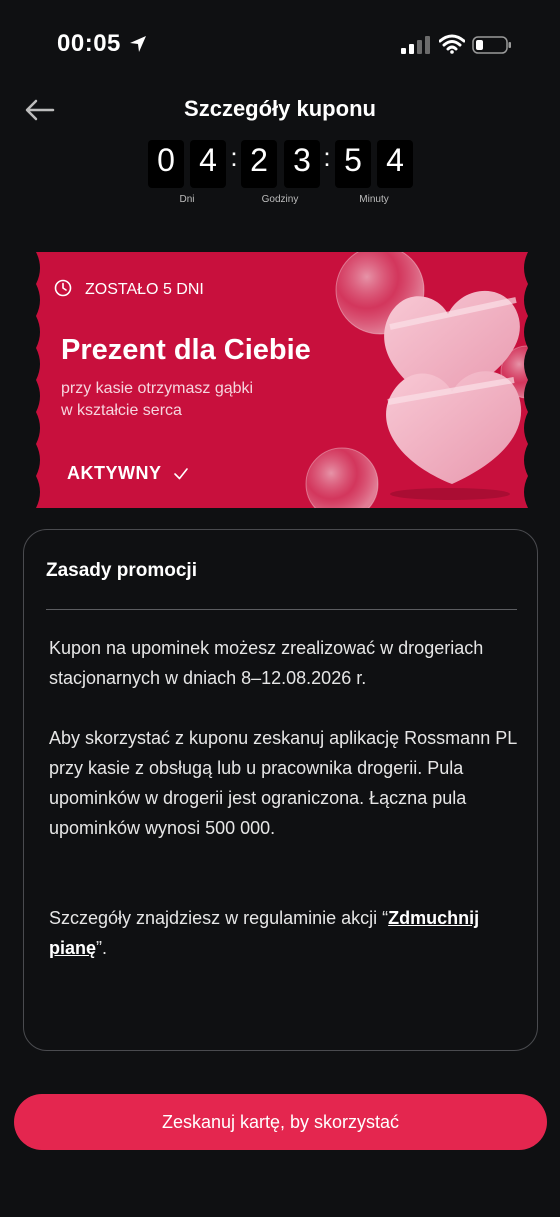 Image resolution: width=560 pixels, height=1217 pixels. I want to click on countdown-digit: 2, so click(259, 164).